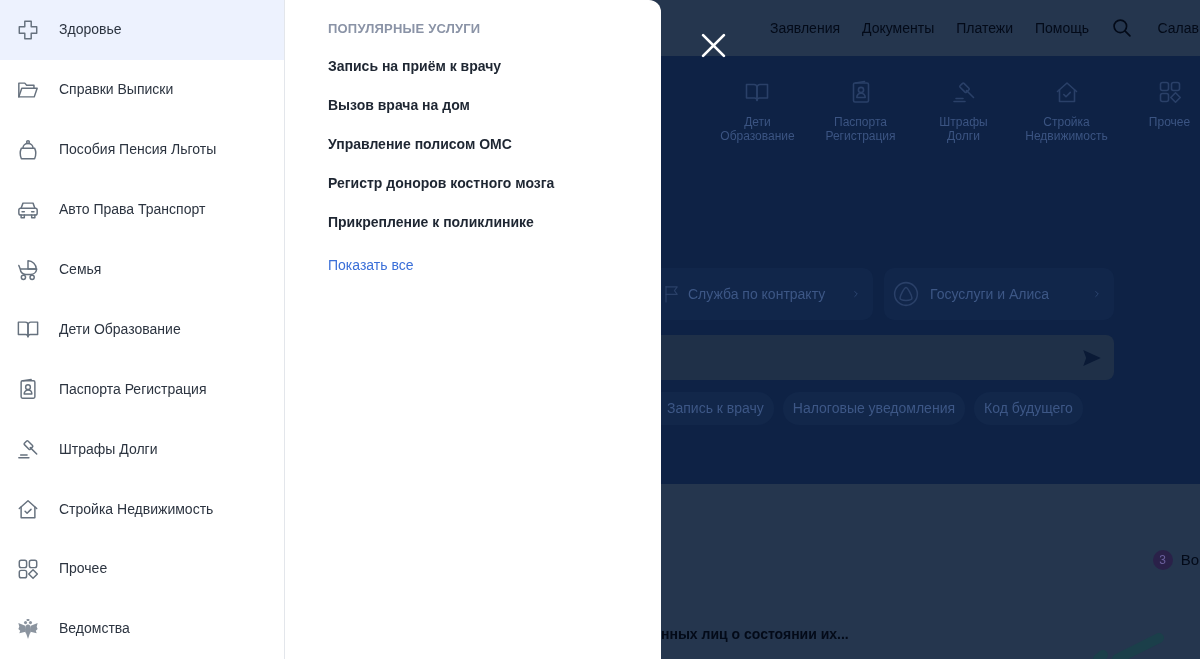  I want to click on stroller-icon, so click(28, 269).